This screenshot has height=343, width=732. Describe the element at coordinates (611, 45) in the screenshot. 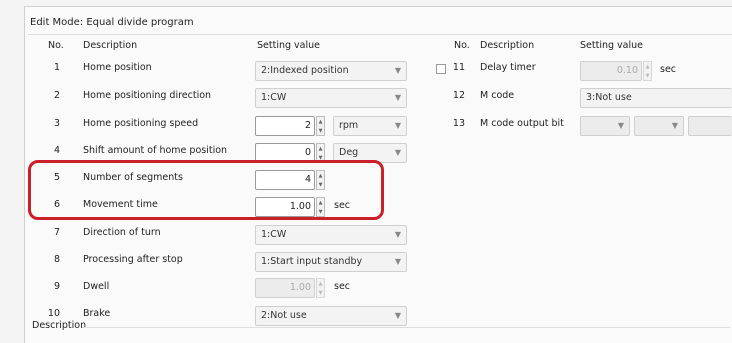

I see `right-header-setting-value: Setting value` at that location.